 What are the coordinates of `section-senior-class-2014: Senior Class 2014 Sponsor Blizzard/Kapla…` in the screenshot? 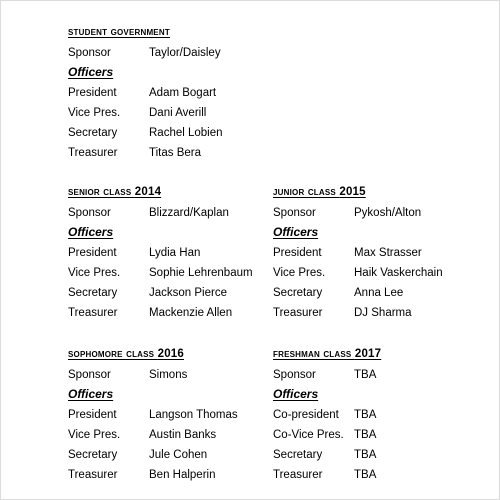 It's located at (168, 252).